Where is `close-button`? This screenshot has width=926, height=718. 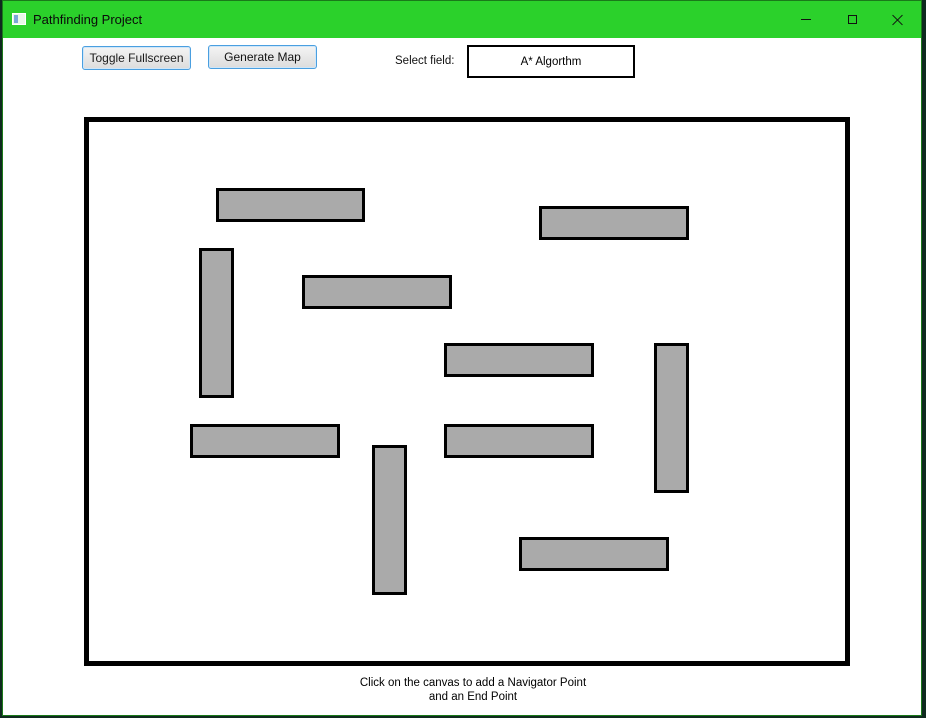
close-button is located at coordinates (898, 19).